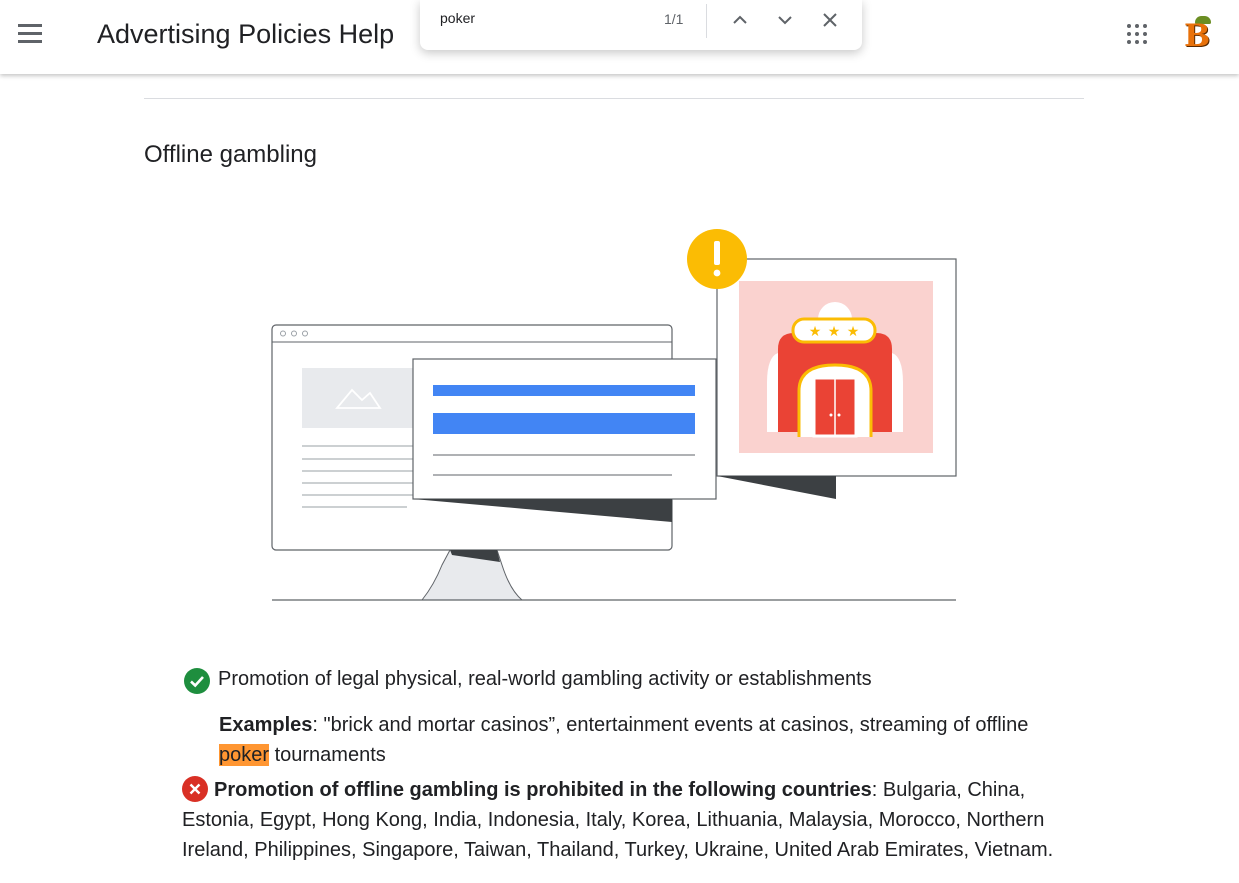 The height and width of the screenshot is (883, 1239). I want to click on section-heading: Offline gambling, so click(230, 154).